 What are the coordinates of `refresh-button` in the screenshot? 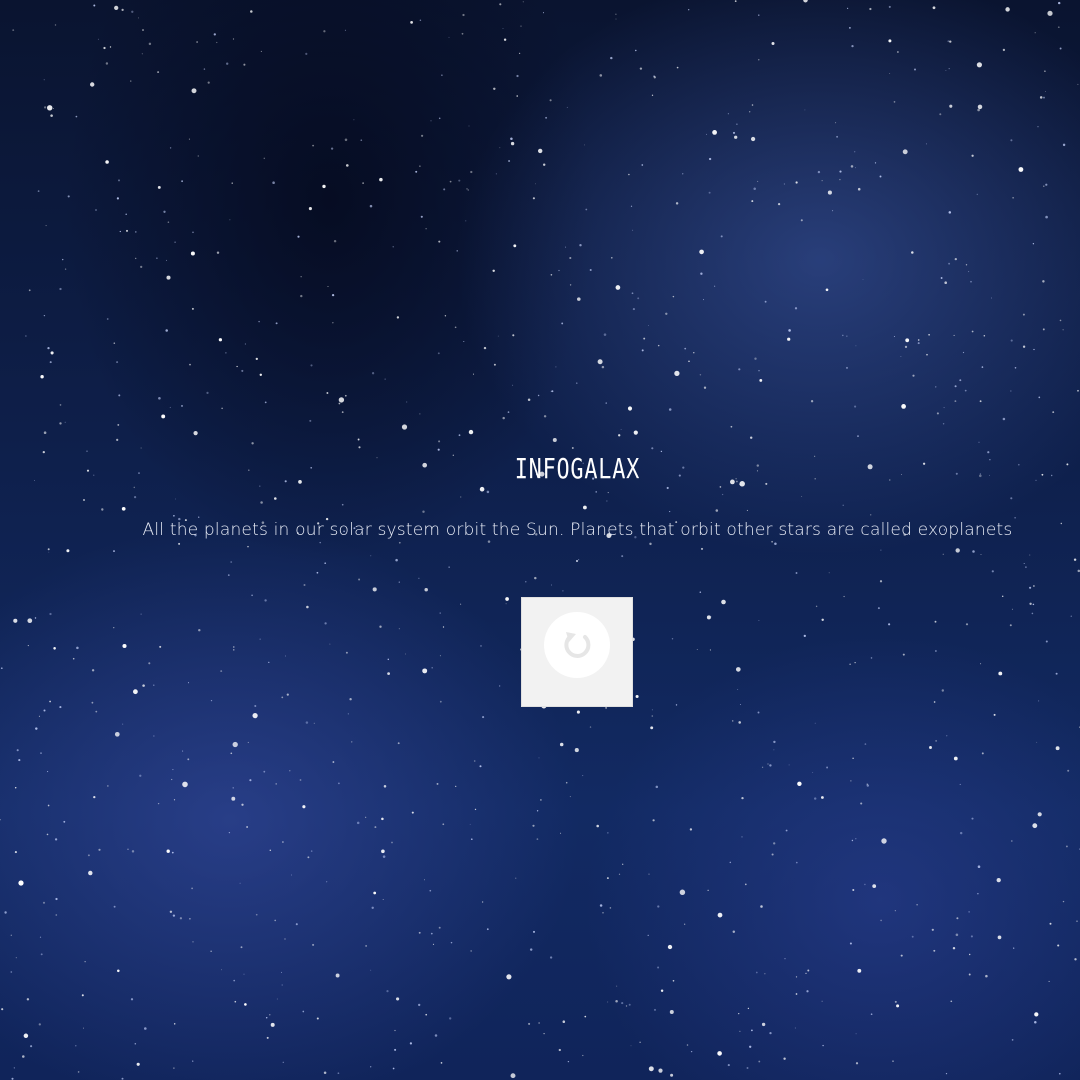 It's located at (577, 652).